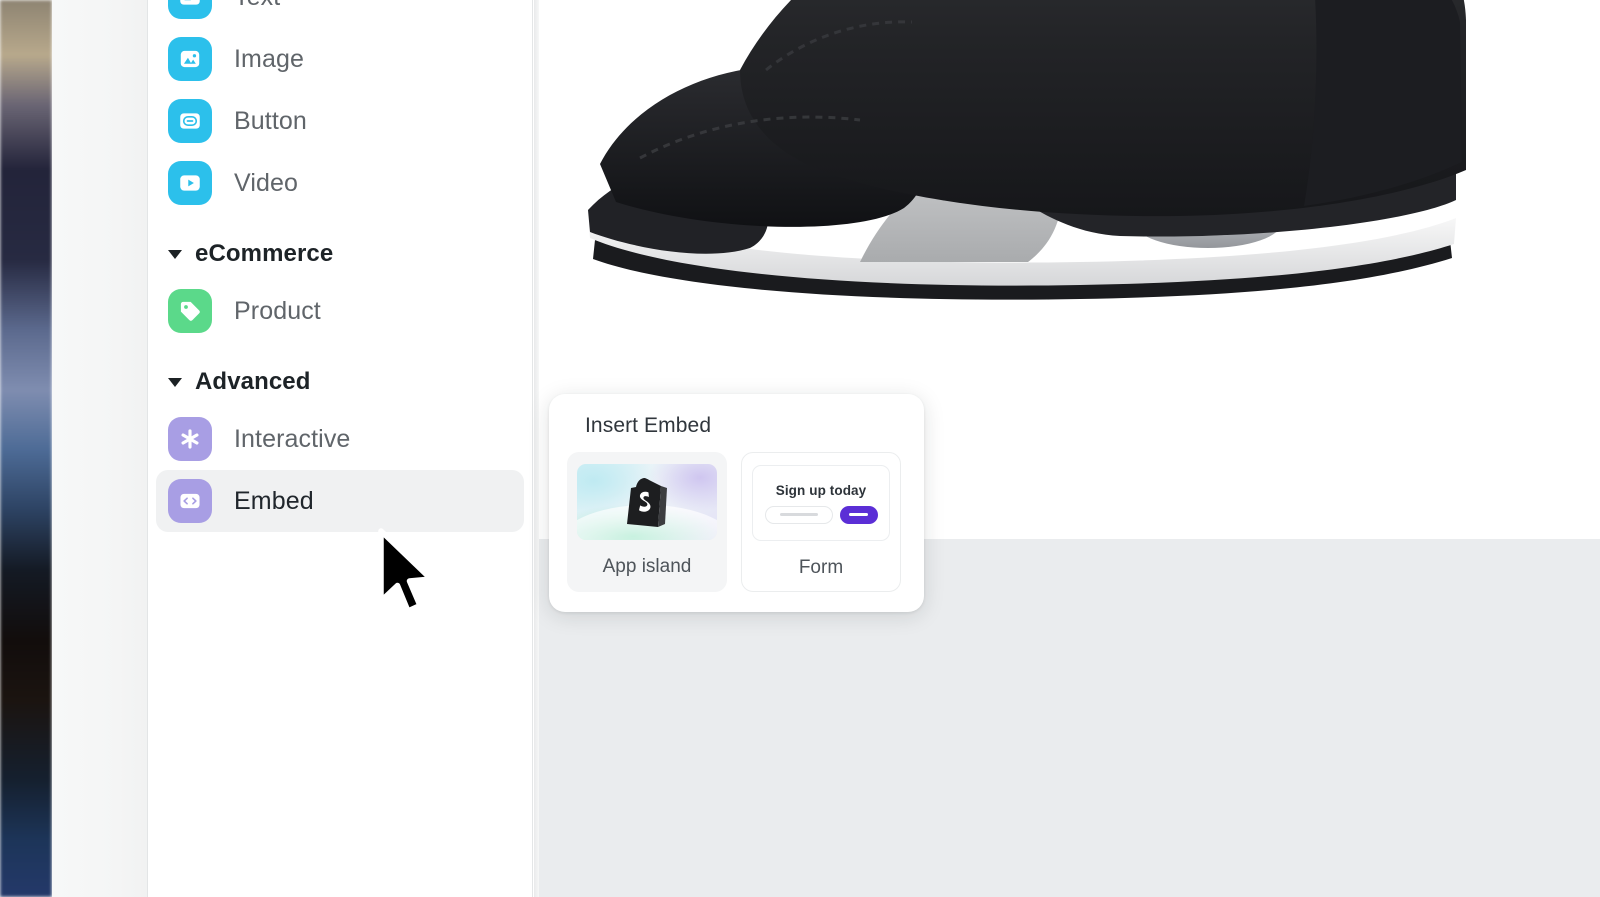  What do you see at coordinates (257, 6) in the screenshot?
I see `sidebar-item-label: Text` at bounding box center [257, 6].